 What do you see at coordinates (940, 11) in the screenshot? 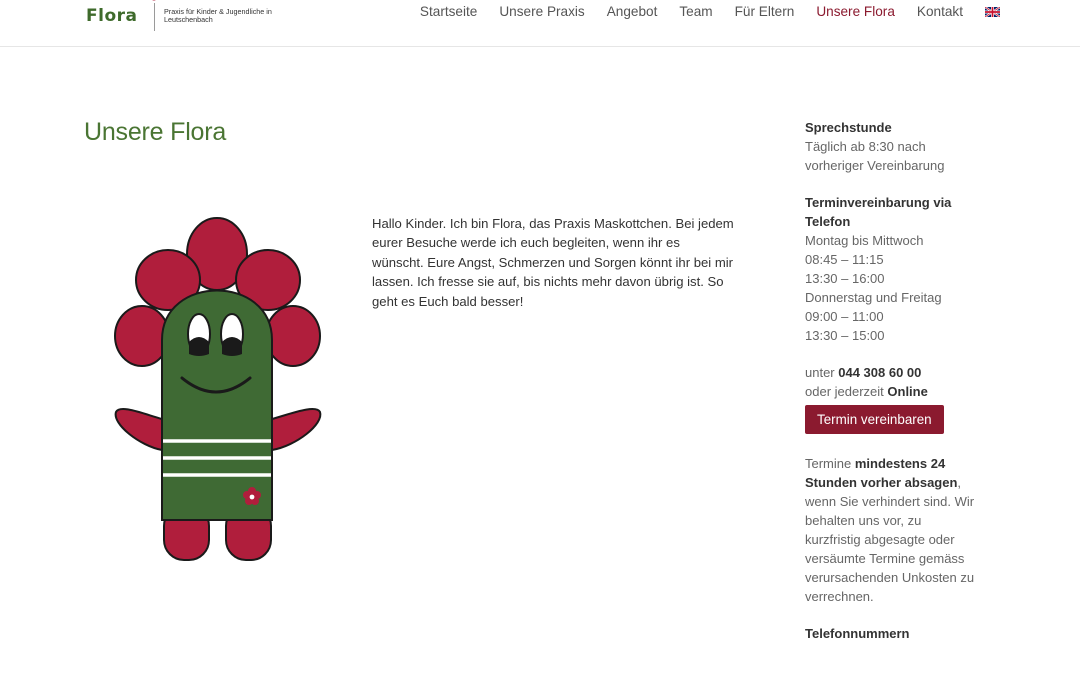
I see `nav-kontakt: Kontakt` at bounding box center [940, 11].